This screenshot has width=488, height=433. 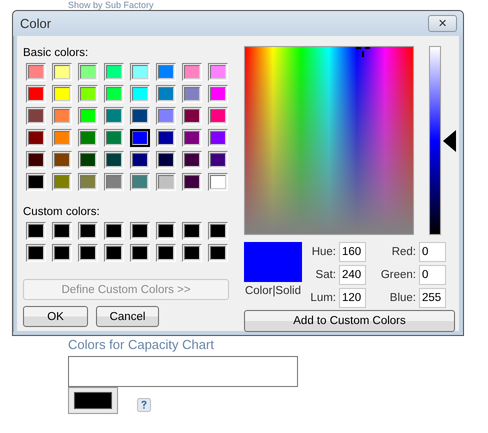 What do you see at coordinates (403, 252) in the screenshot?
I see `field-label: Red:` at bounding box center [403, 252].